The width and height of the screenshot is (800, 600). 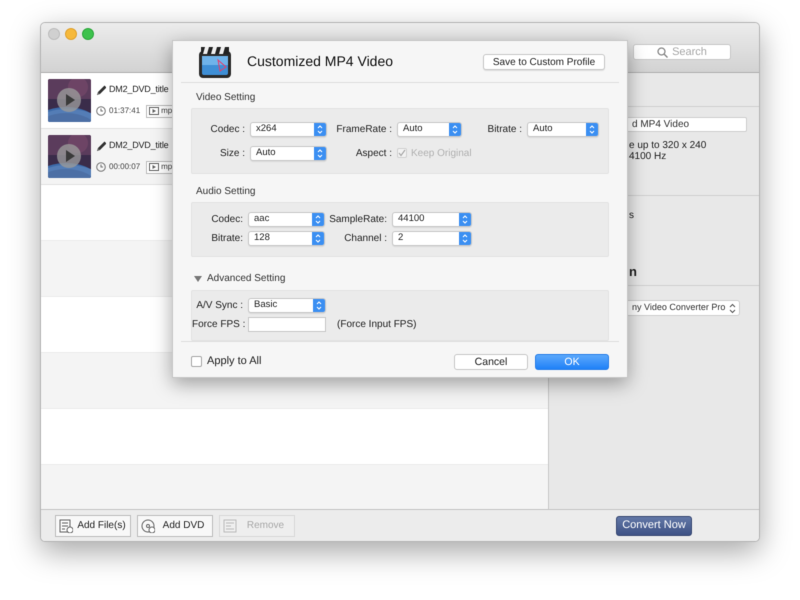 What do you see at coordinates (230, 525) in the screenshot?
I see `list-icon` at bounding box center [230, 525].